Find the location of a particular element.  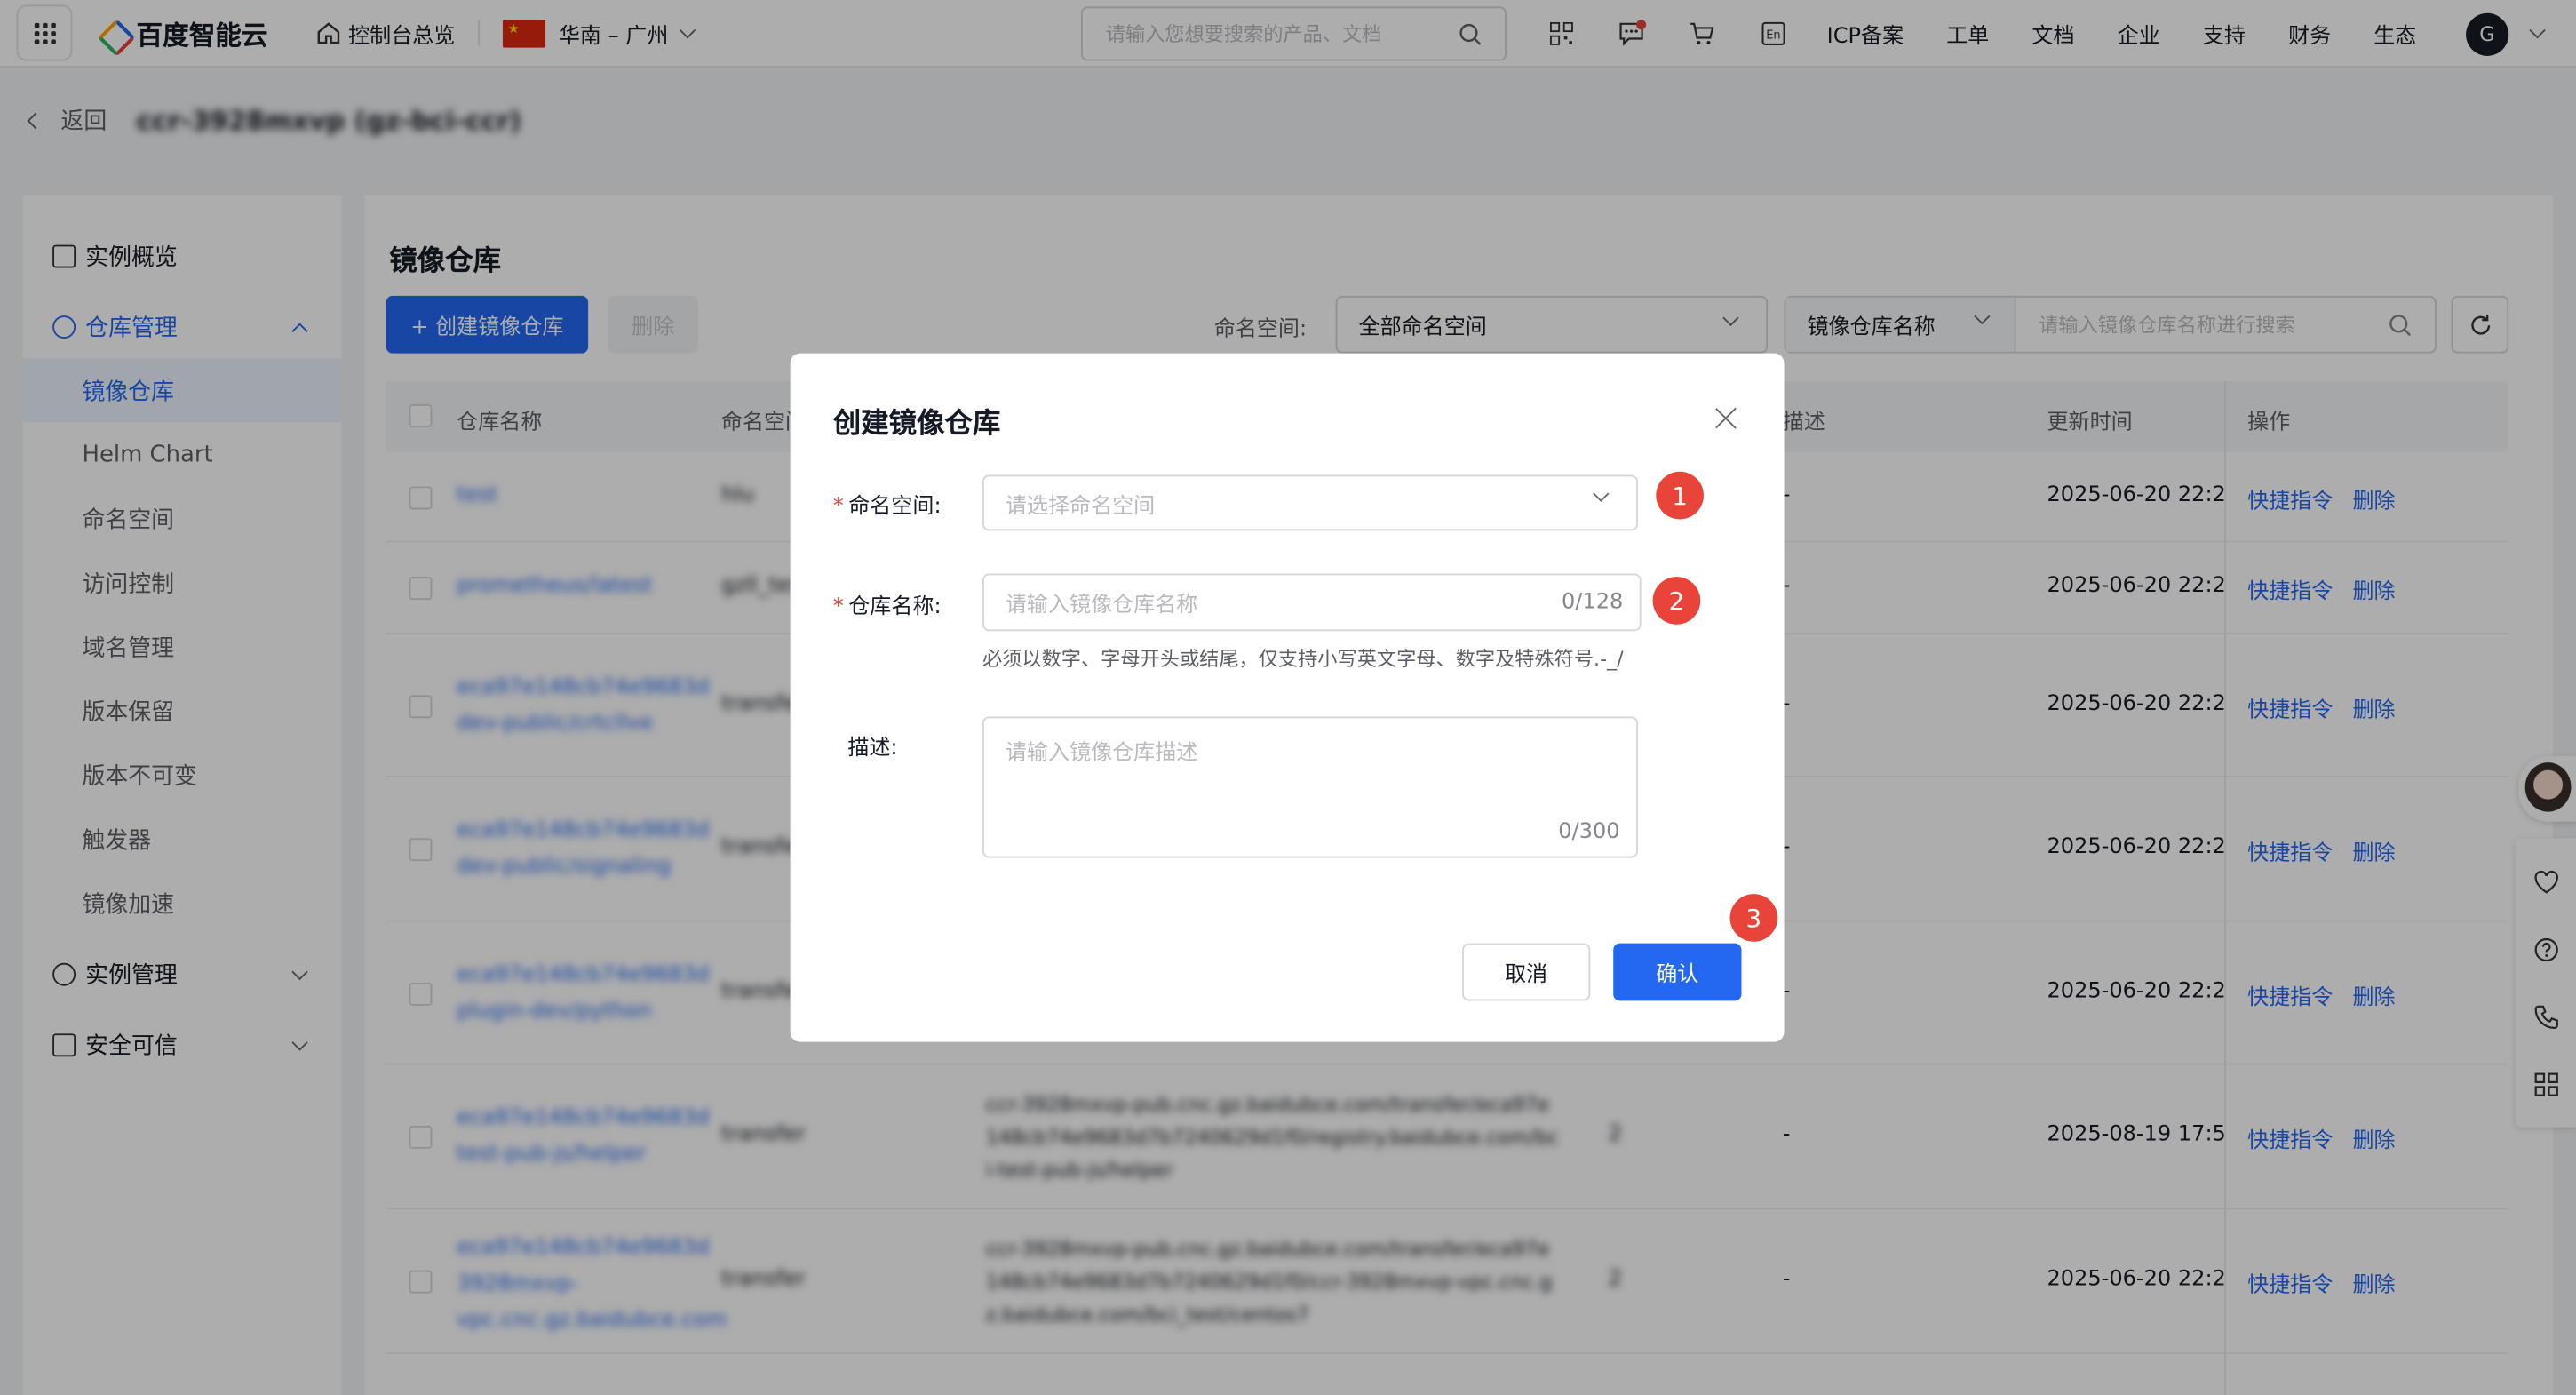

repo-name-label-text: 仓库名称: is located at coordinates (895, 607).